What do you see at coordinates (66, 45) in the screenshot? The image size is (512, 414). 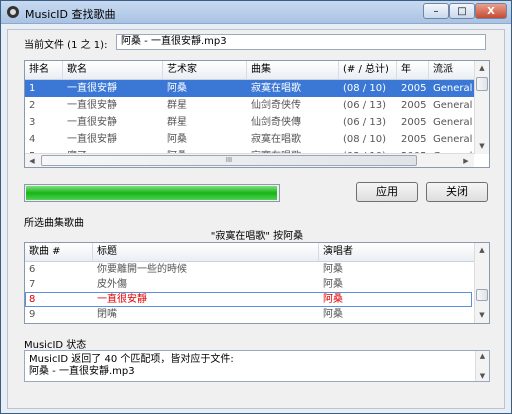 I see `current-file-label: 当前文件 (1 之 1):` at bounding box center [66, 45].